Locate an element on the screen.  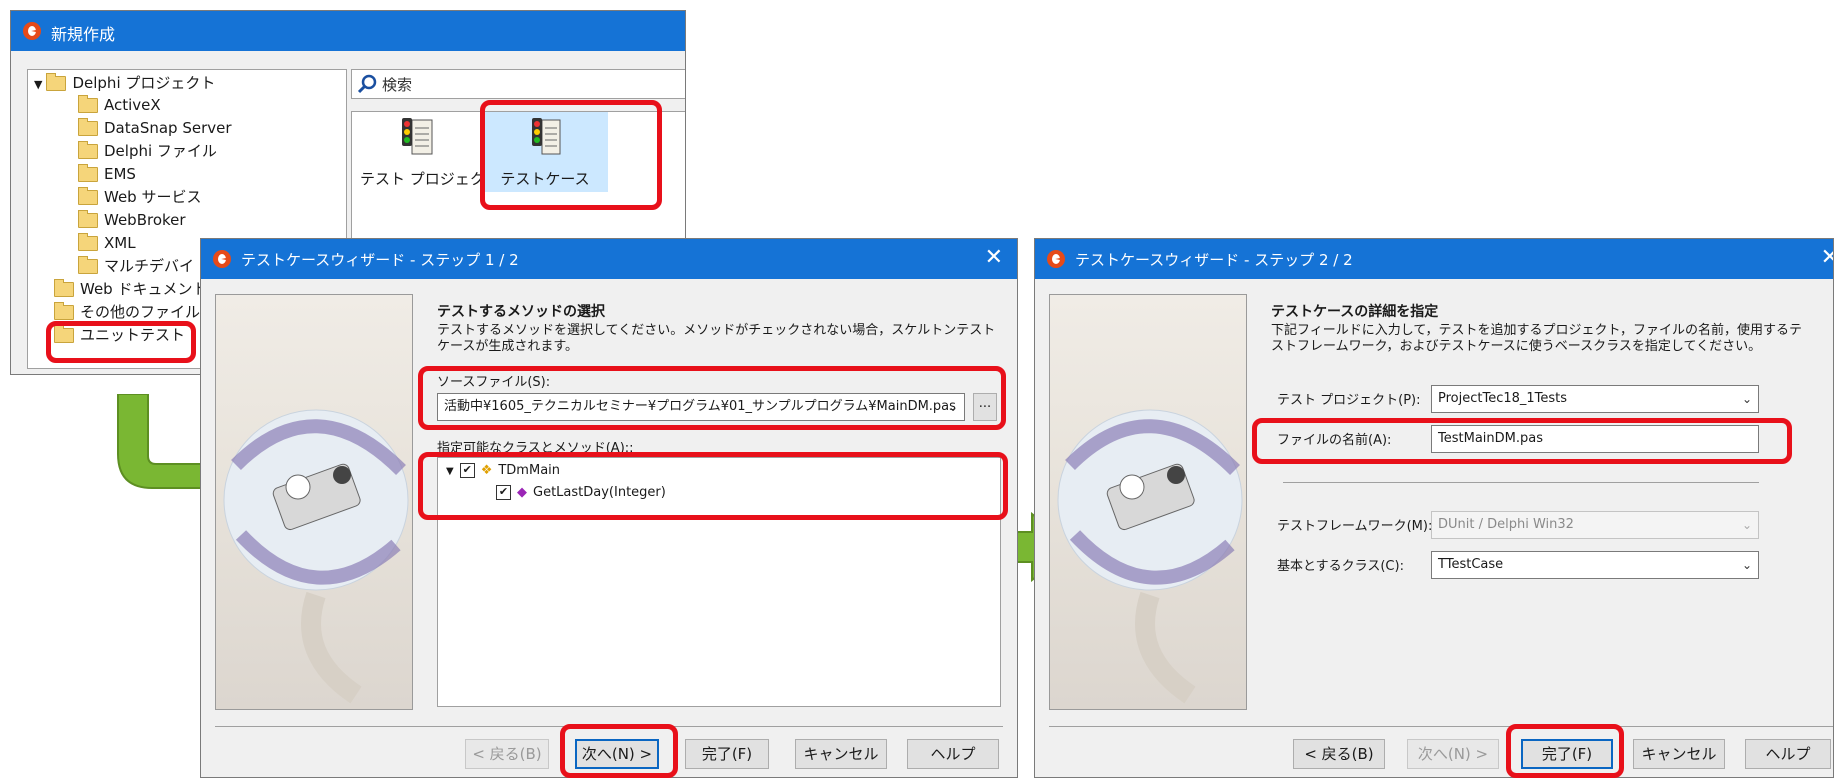
framework-value: DUnit / Delphi Win32 is located at coordinates (1506, 524).